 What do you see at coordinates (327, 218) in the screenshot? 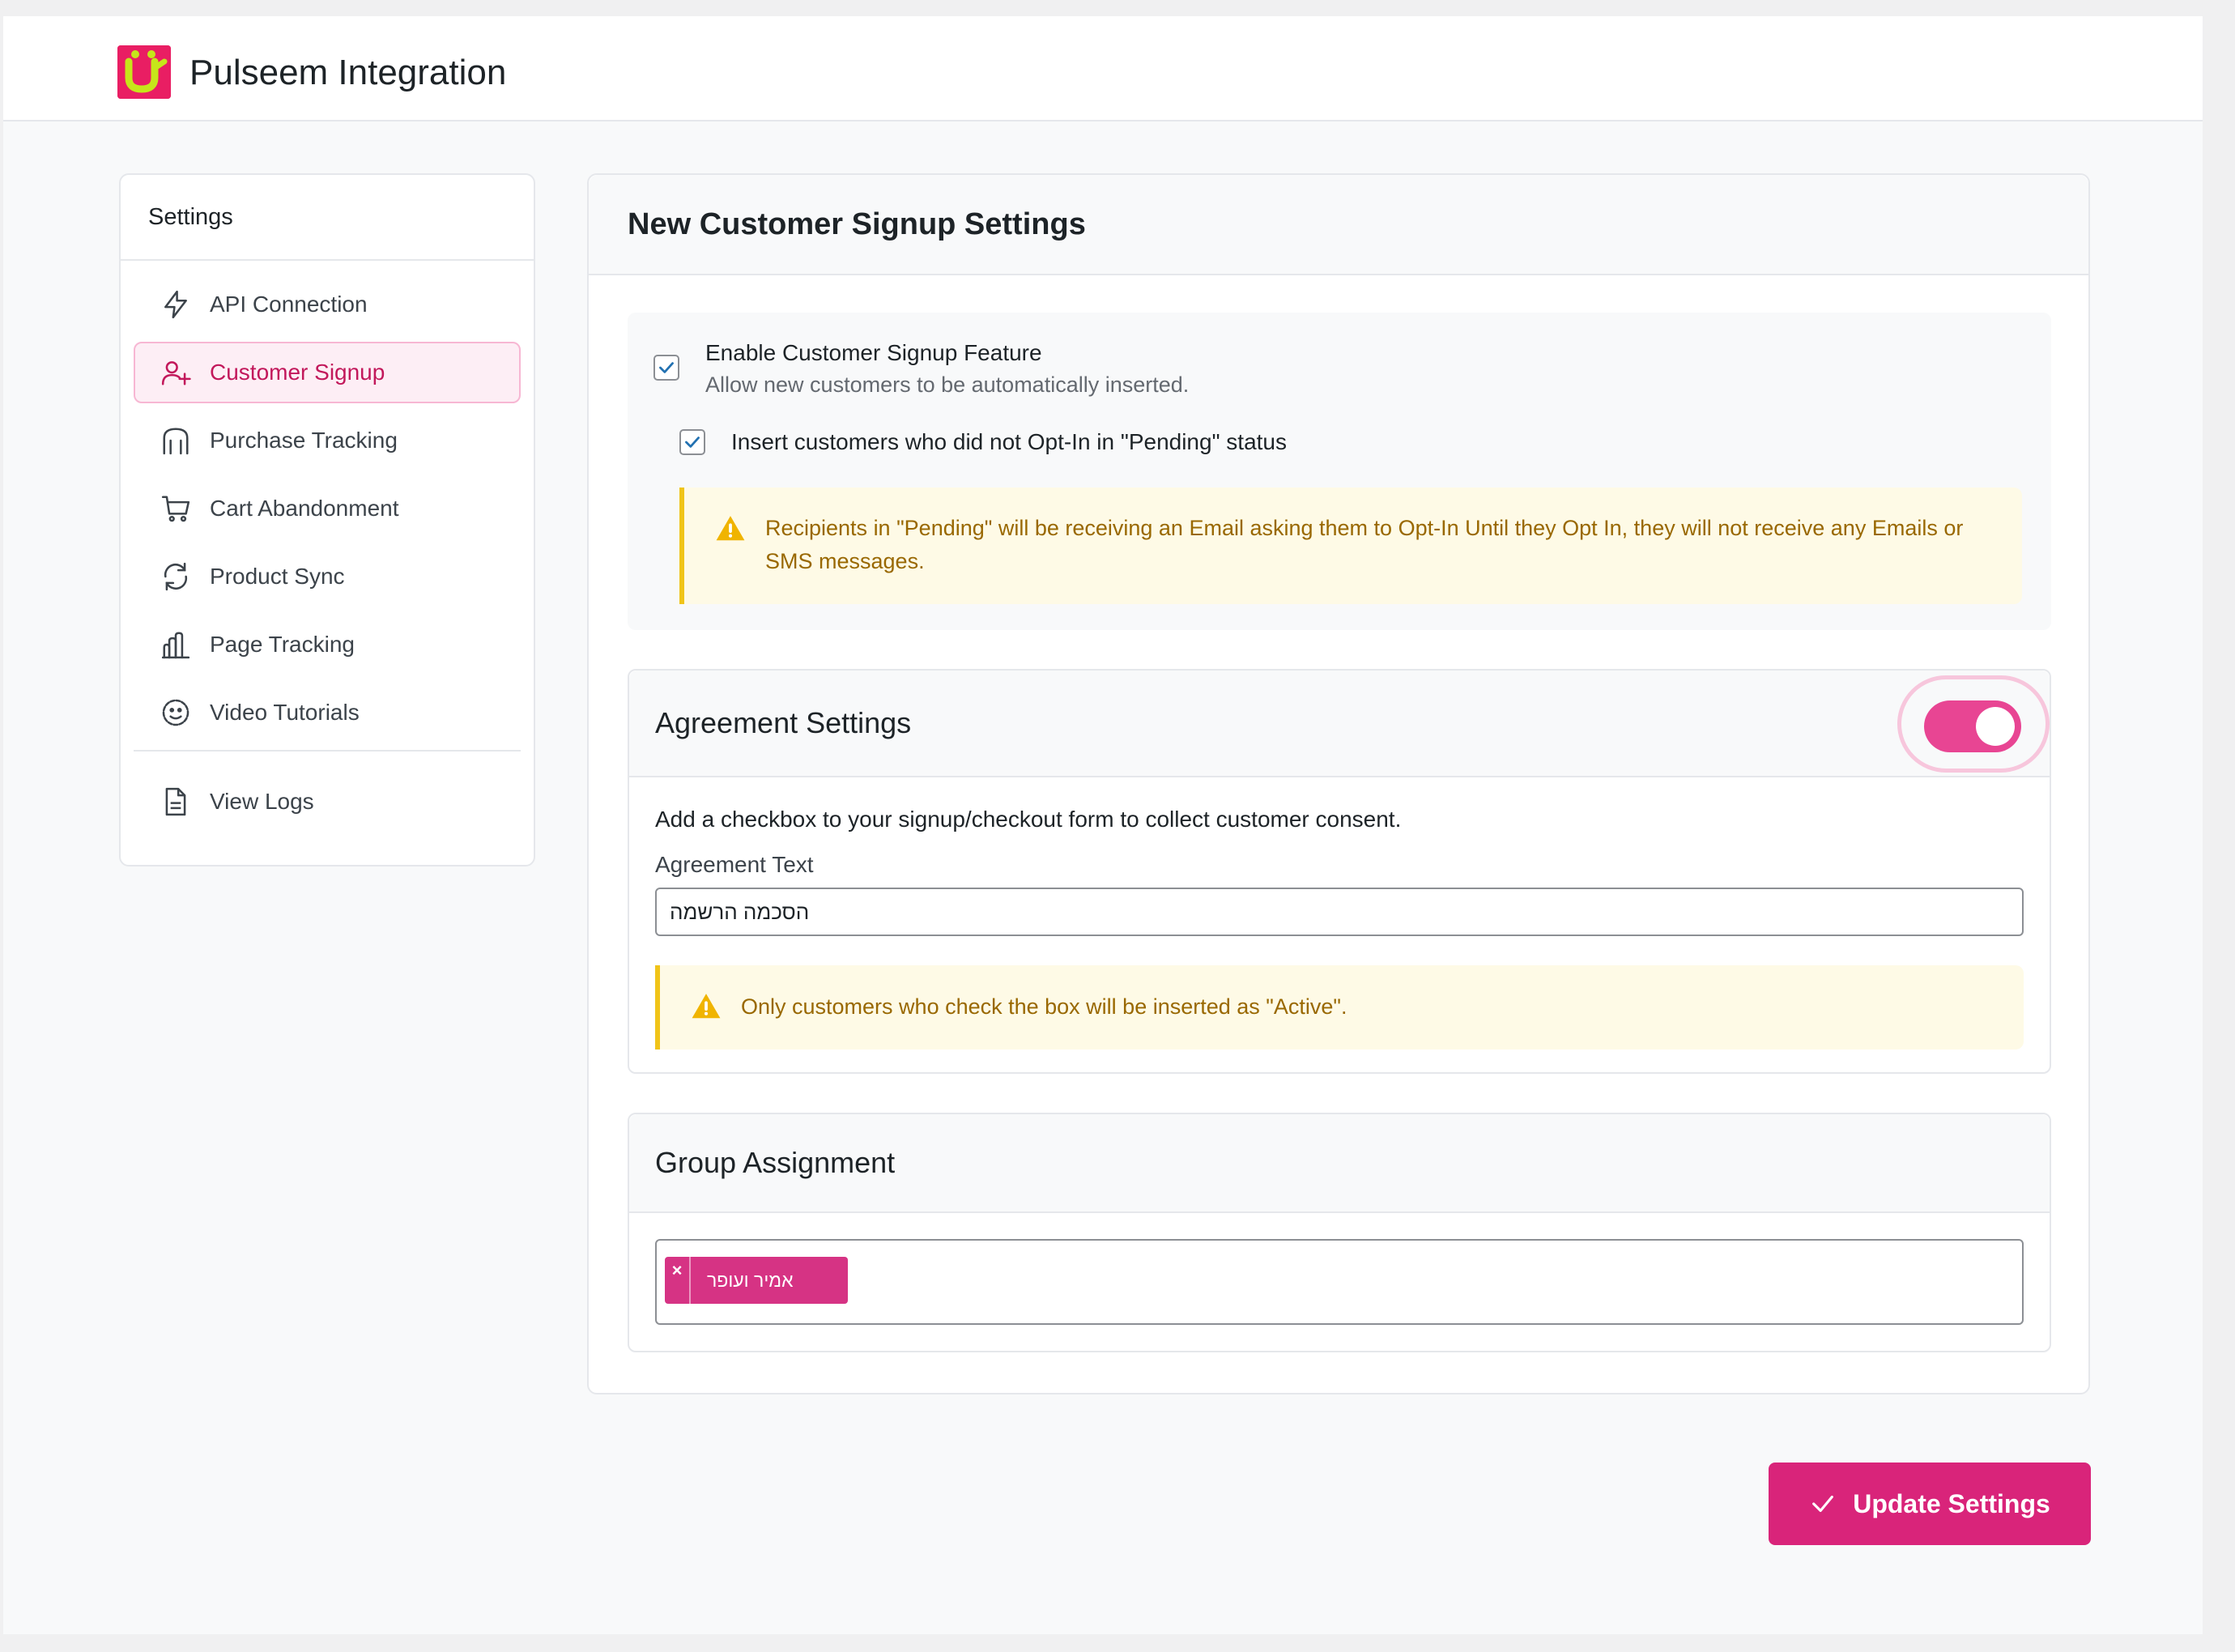
I see `sidebar-title: Settings` at bounding box center [327, 218].